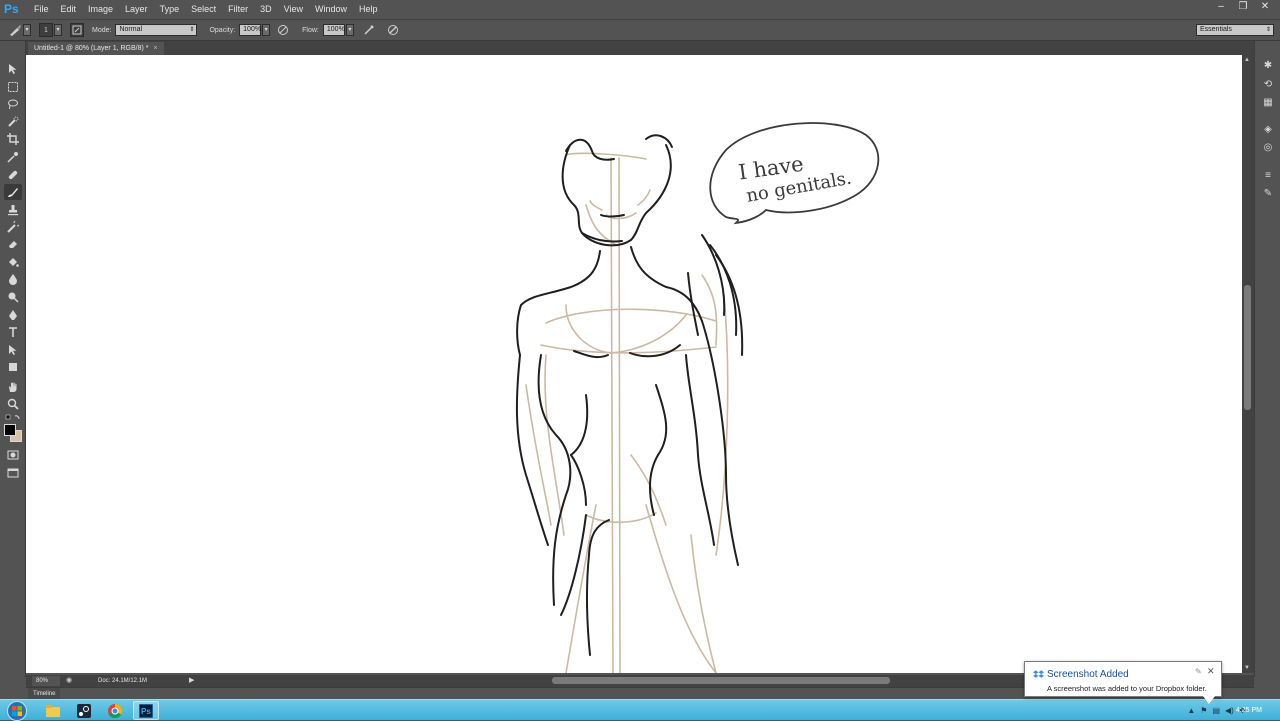  I want to click on network-icon: ▤, so click(1216, 710).